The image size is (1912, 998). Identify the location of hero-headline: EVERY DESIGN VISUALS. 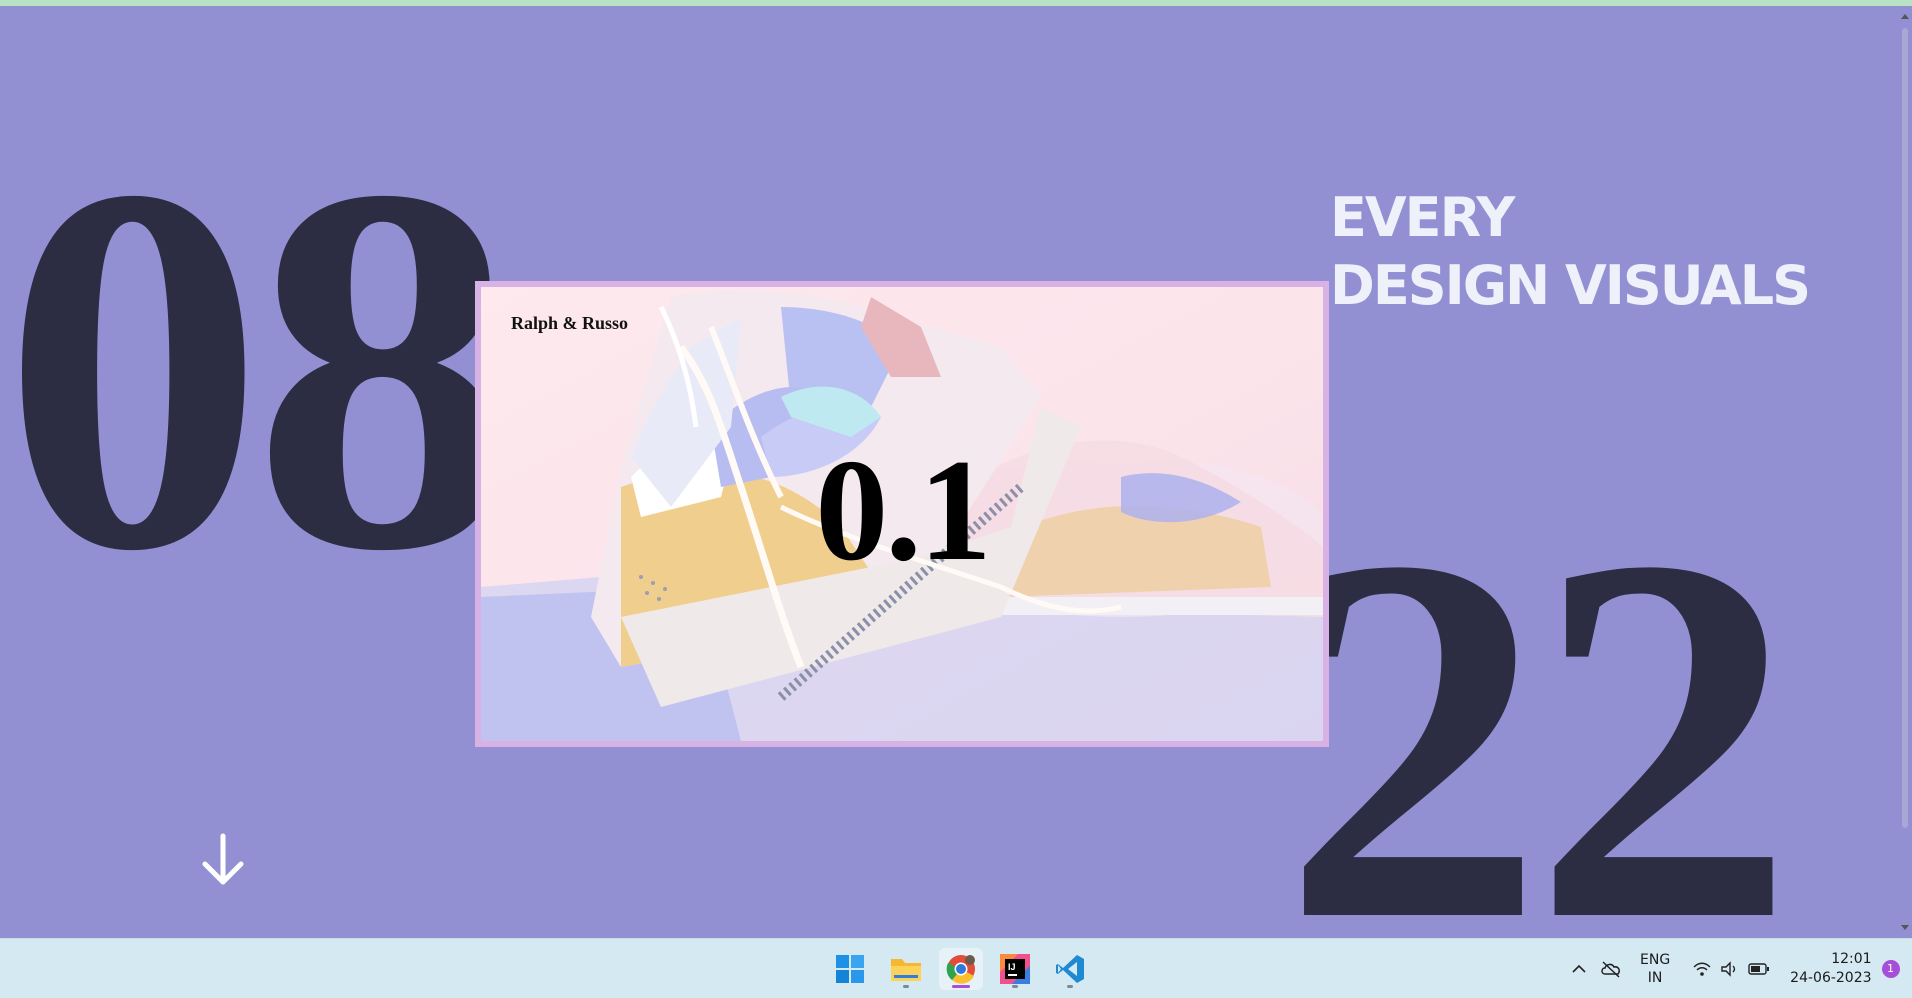
(1570, 252).